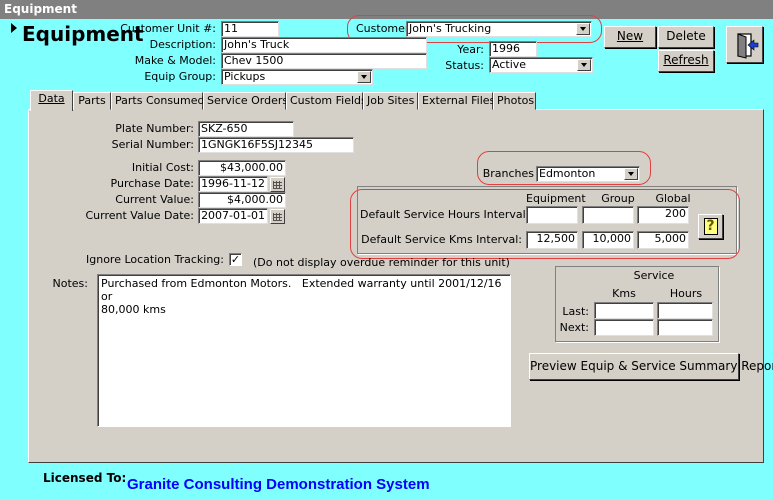  What do you see at coordinates (245, 101) in the screenshot?
I see `tab-service-orders: Service Orders` at bounding box center [245, 101].